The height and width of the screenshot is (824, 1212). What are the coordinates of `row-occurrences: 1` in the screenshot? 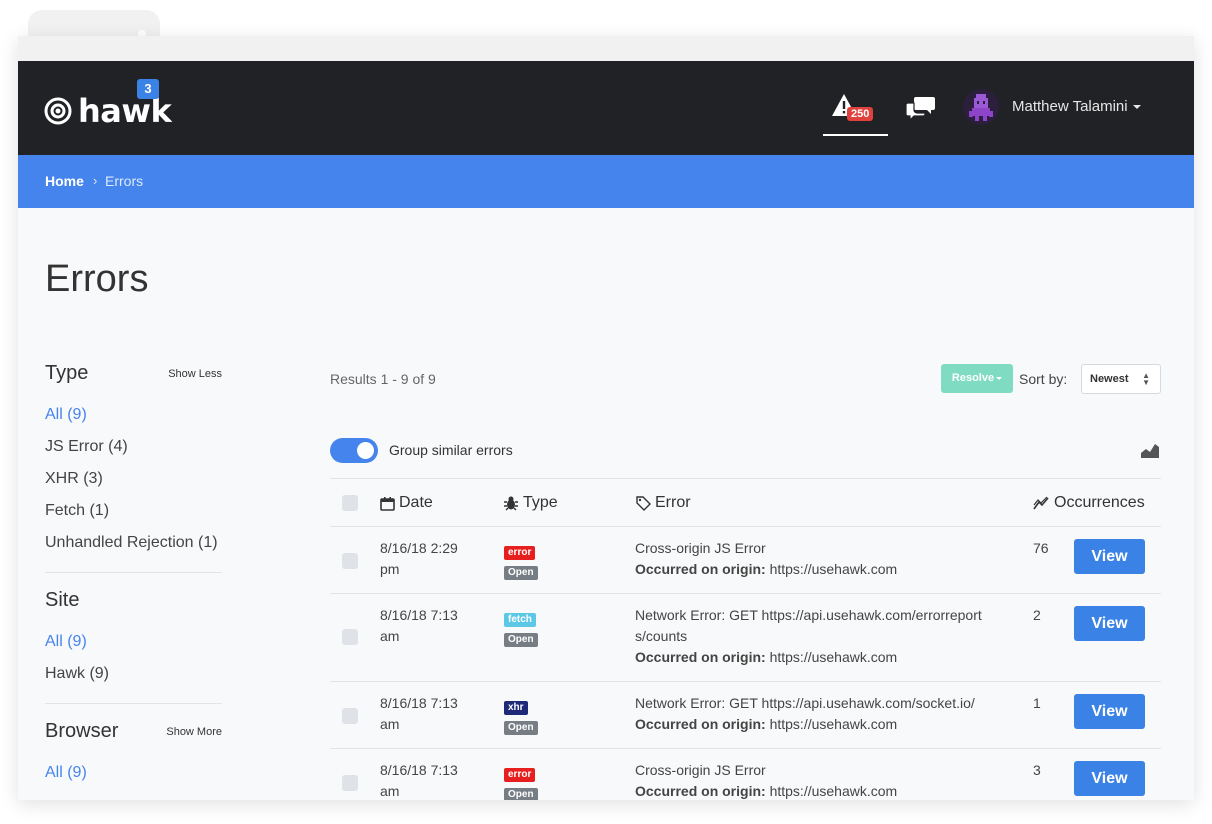 It's located at (1037, 703).